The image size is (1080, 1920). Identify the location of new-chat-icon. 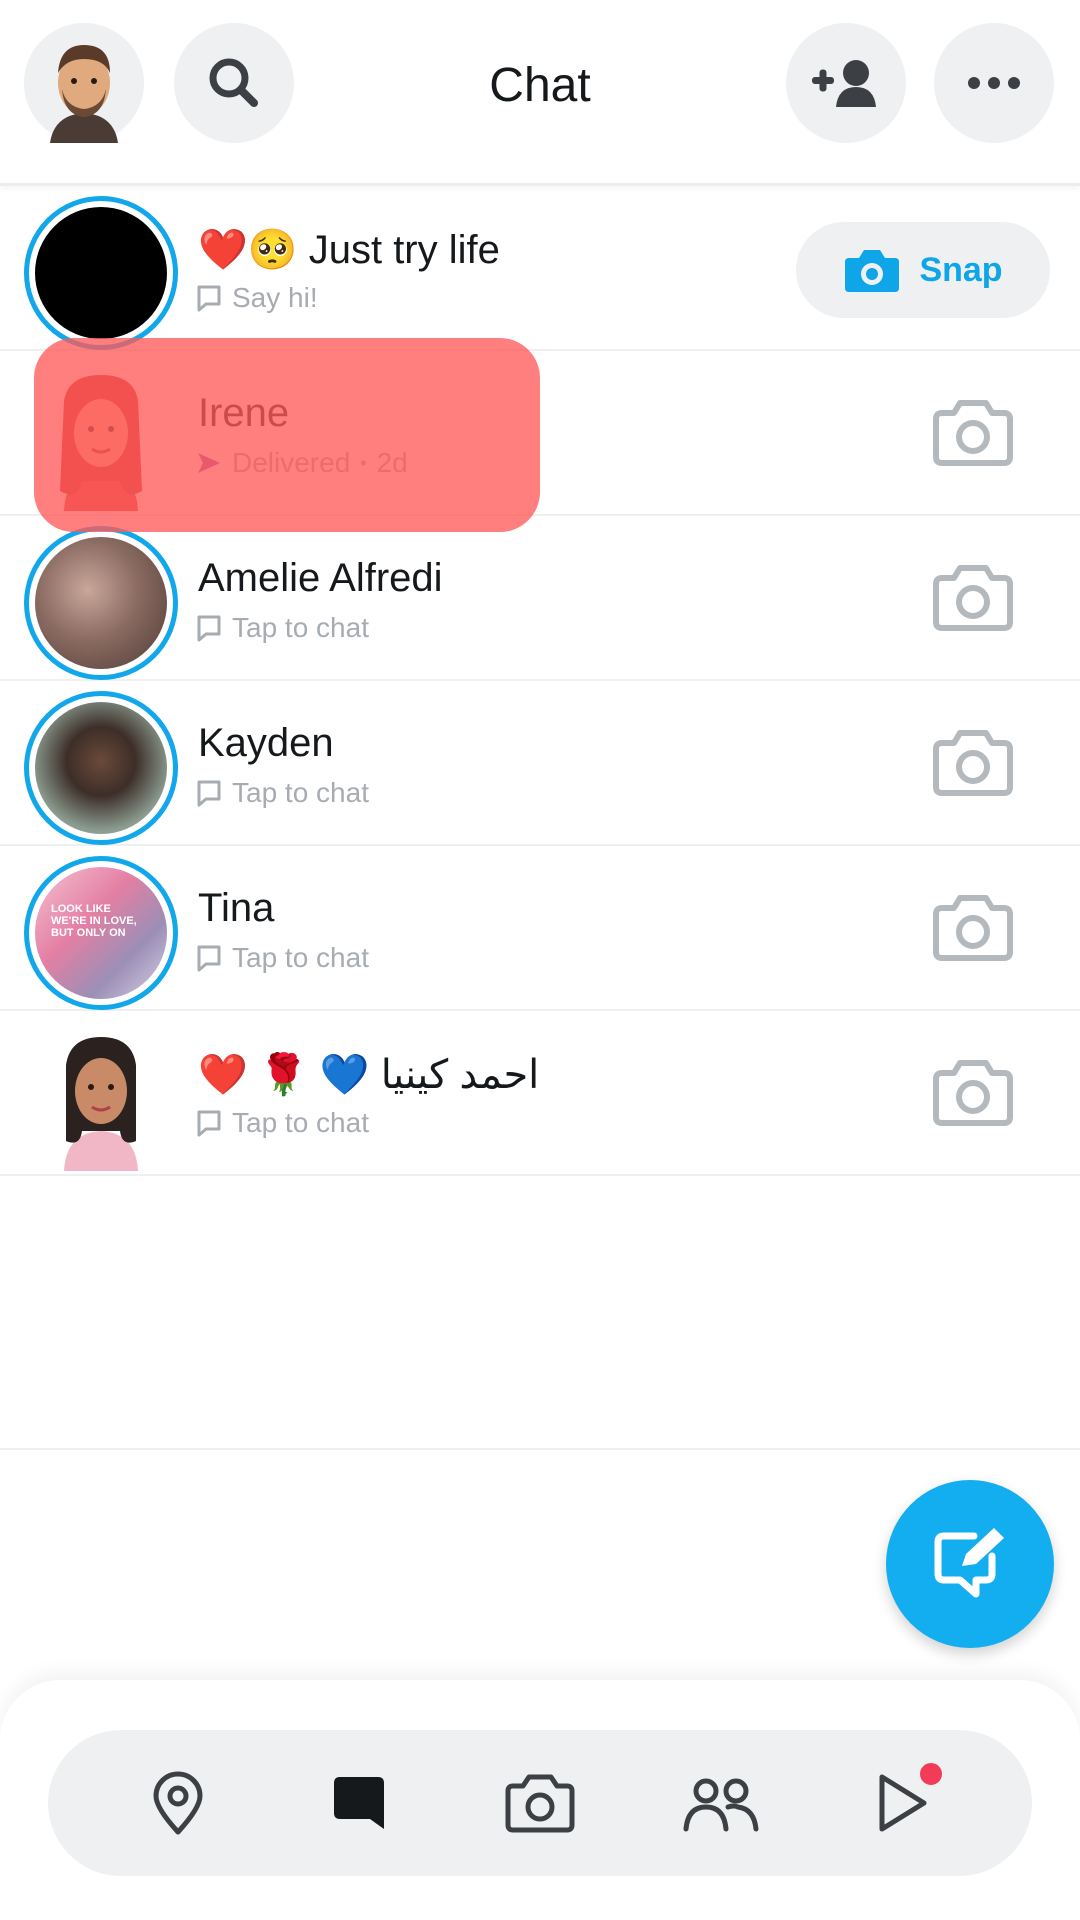
(969, 1563).